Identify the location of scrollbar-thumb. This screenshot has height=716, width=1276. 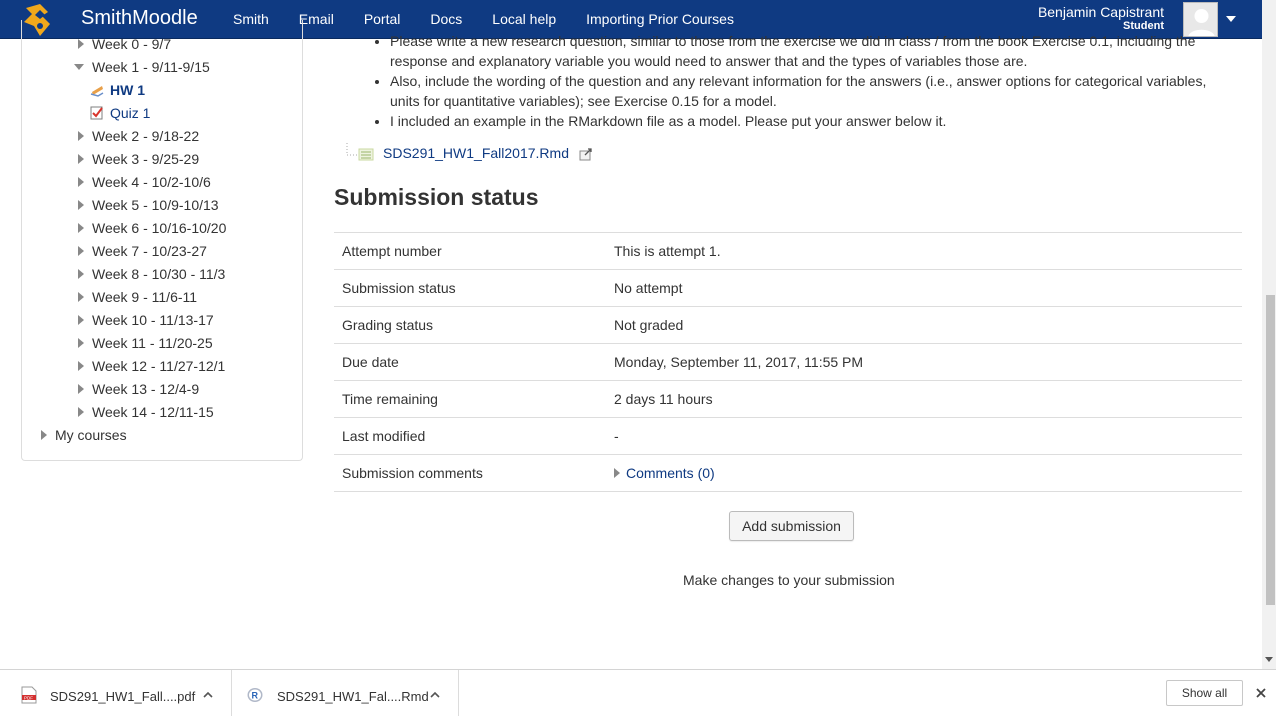
(1270, 450).